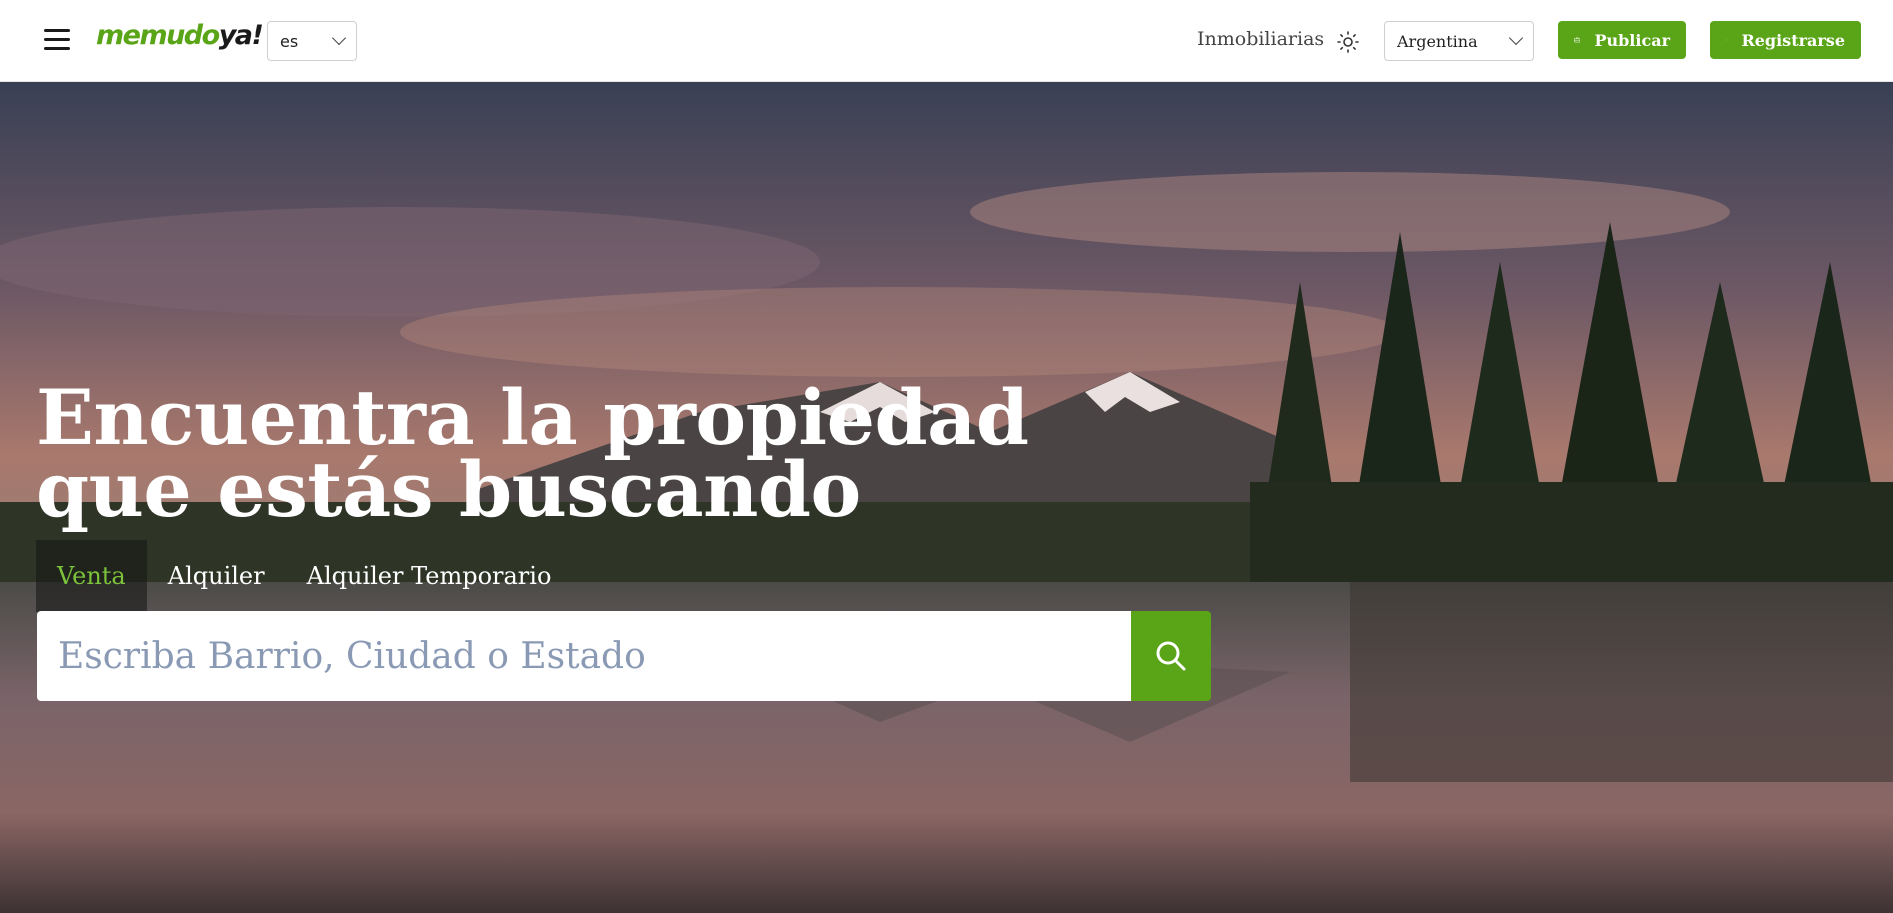 The image size is (1893, 913). I want to click on publish-label: Publicar, so click(1632, 40).